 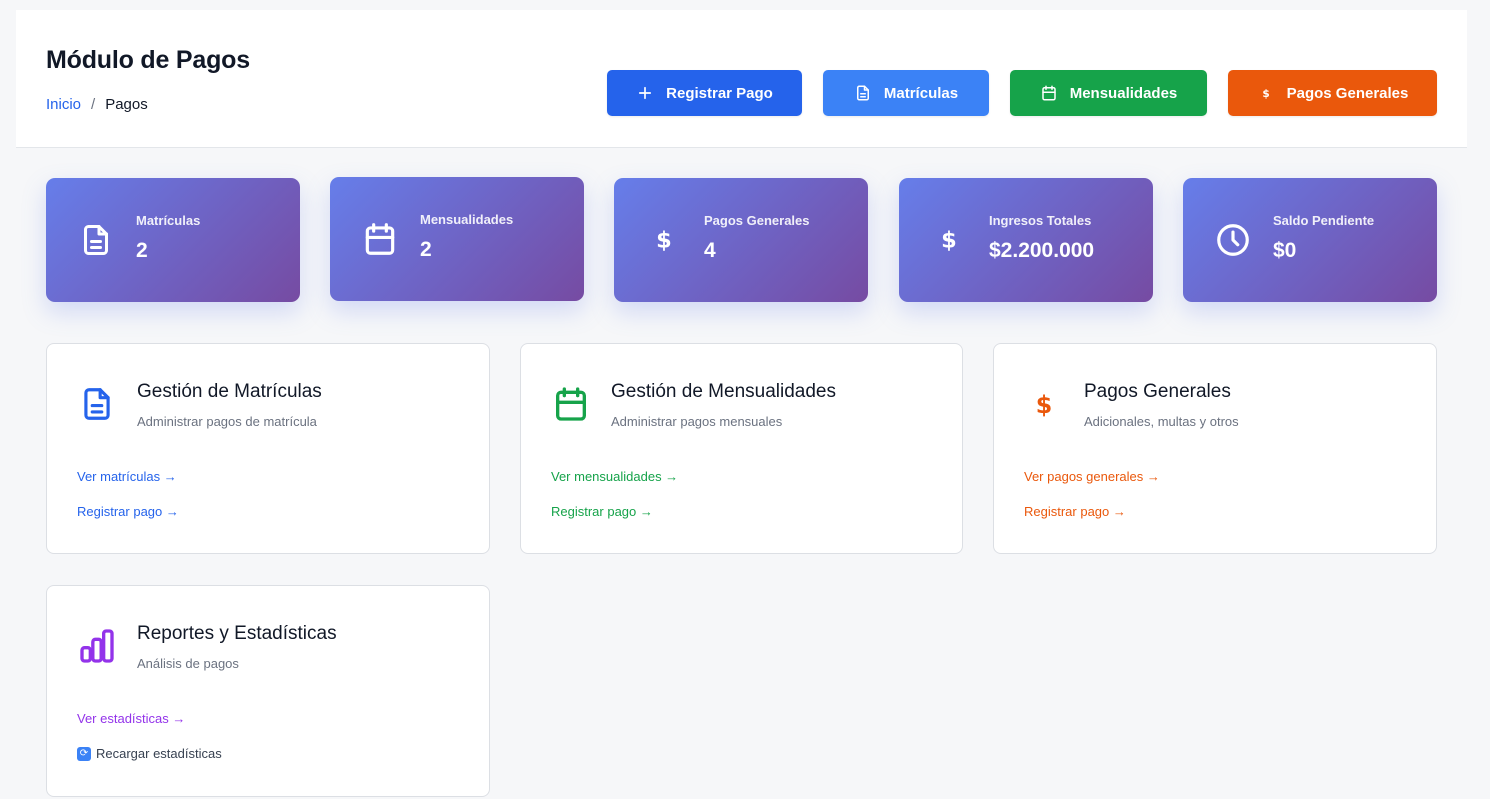 What do you see at coordinates (128, 511) in the screenshot?
I see `registrar-pago-matricula-link: Registrar pago →` at bounding box center [128, 511].